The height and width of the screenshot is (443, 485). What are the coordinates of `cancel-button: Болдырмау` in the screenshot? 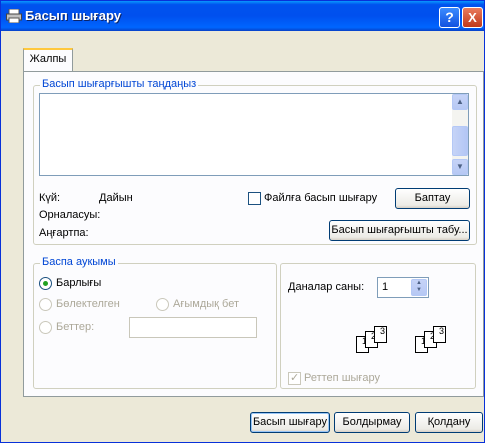 It's located at (372, 422).